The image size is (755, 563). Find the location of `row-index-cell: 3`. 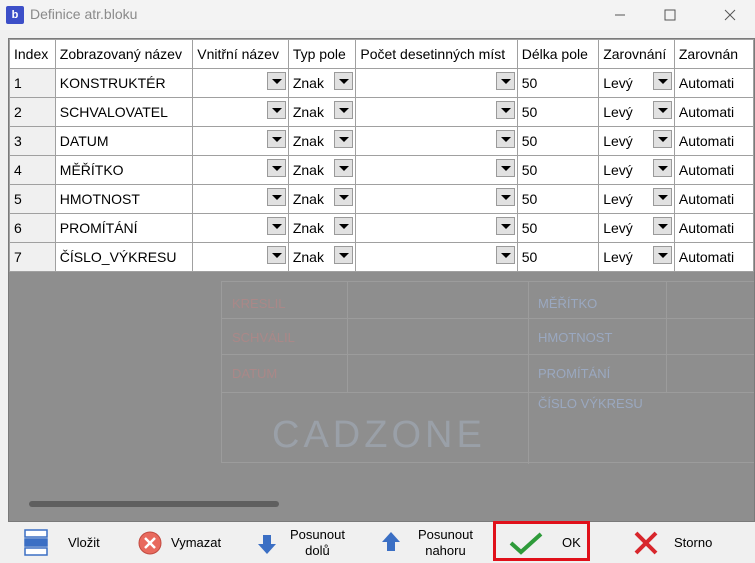

row-index-cell: 3 is located at coordinates (32, 141).